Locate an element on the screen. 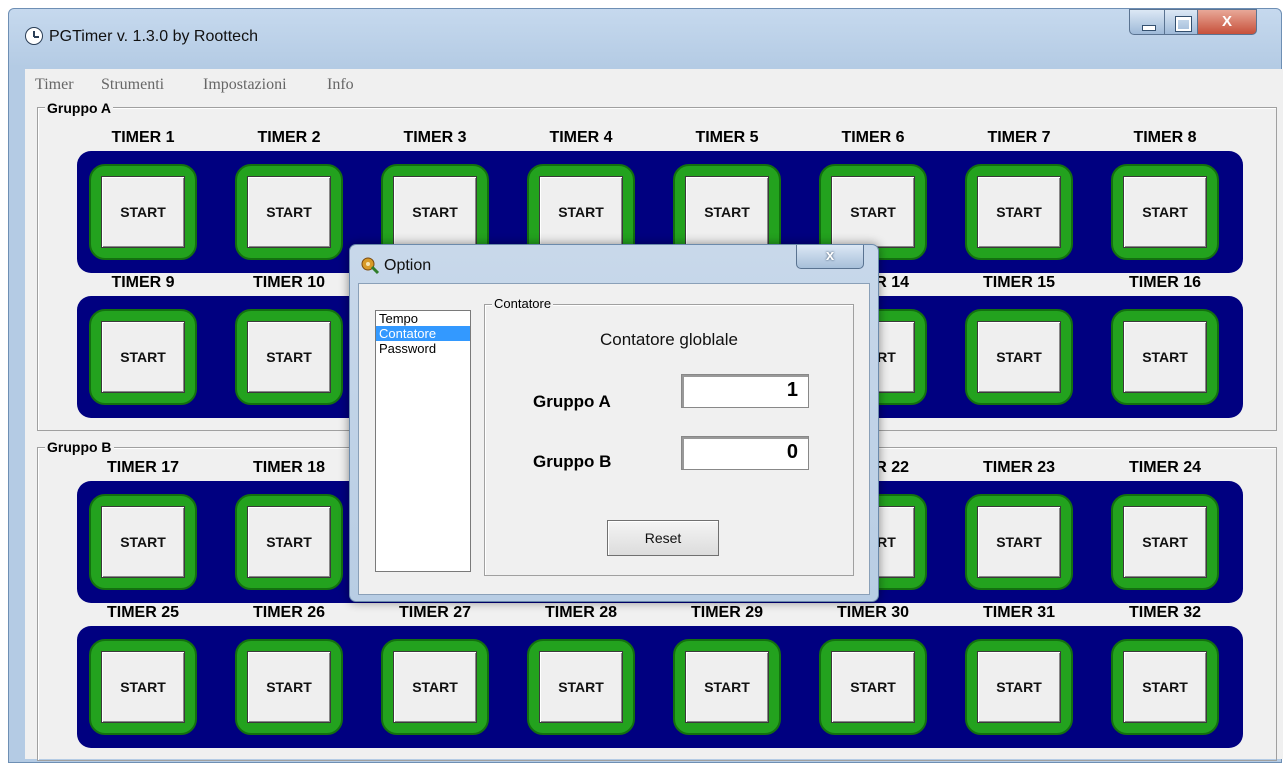  timer-label: TIMER 30 is located at coordinates (872, 612).